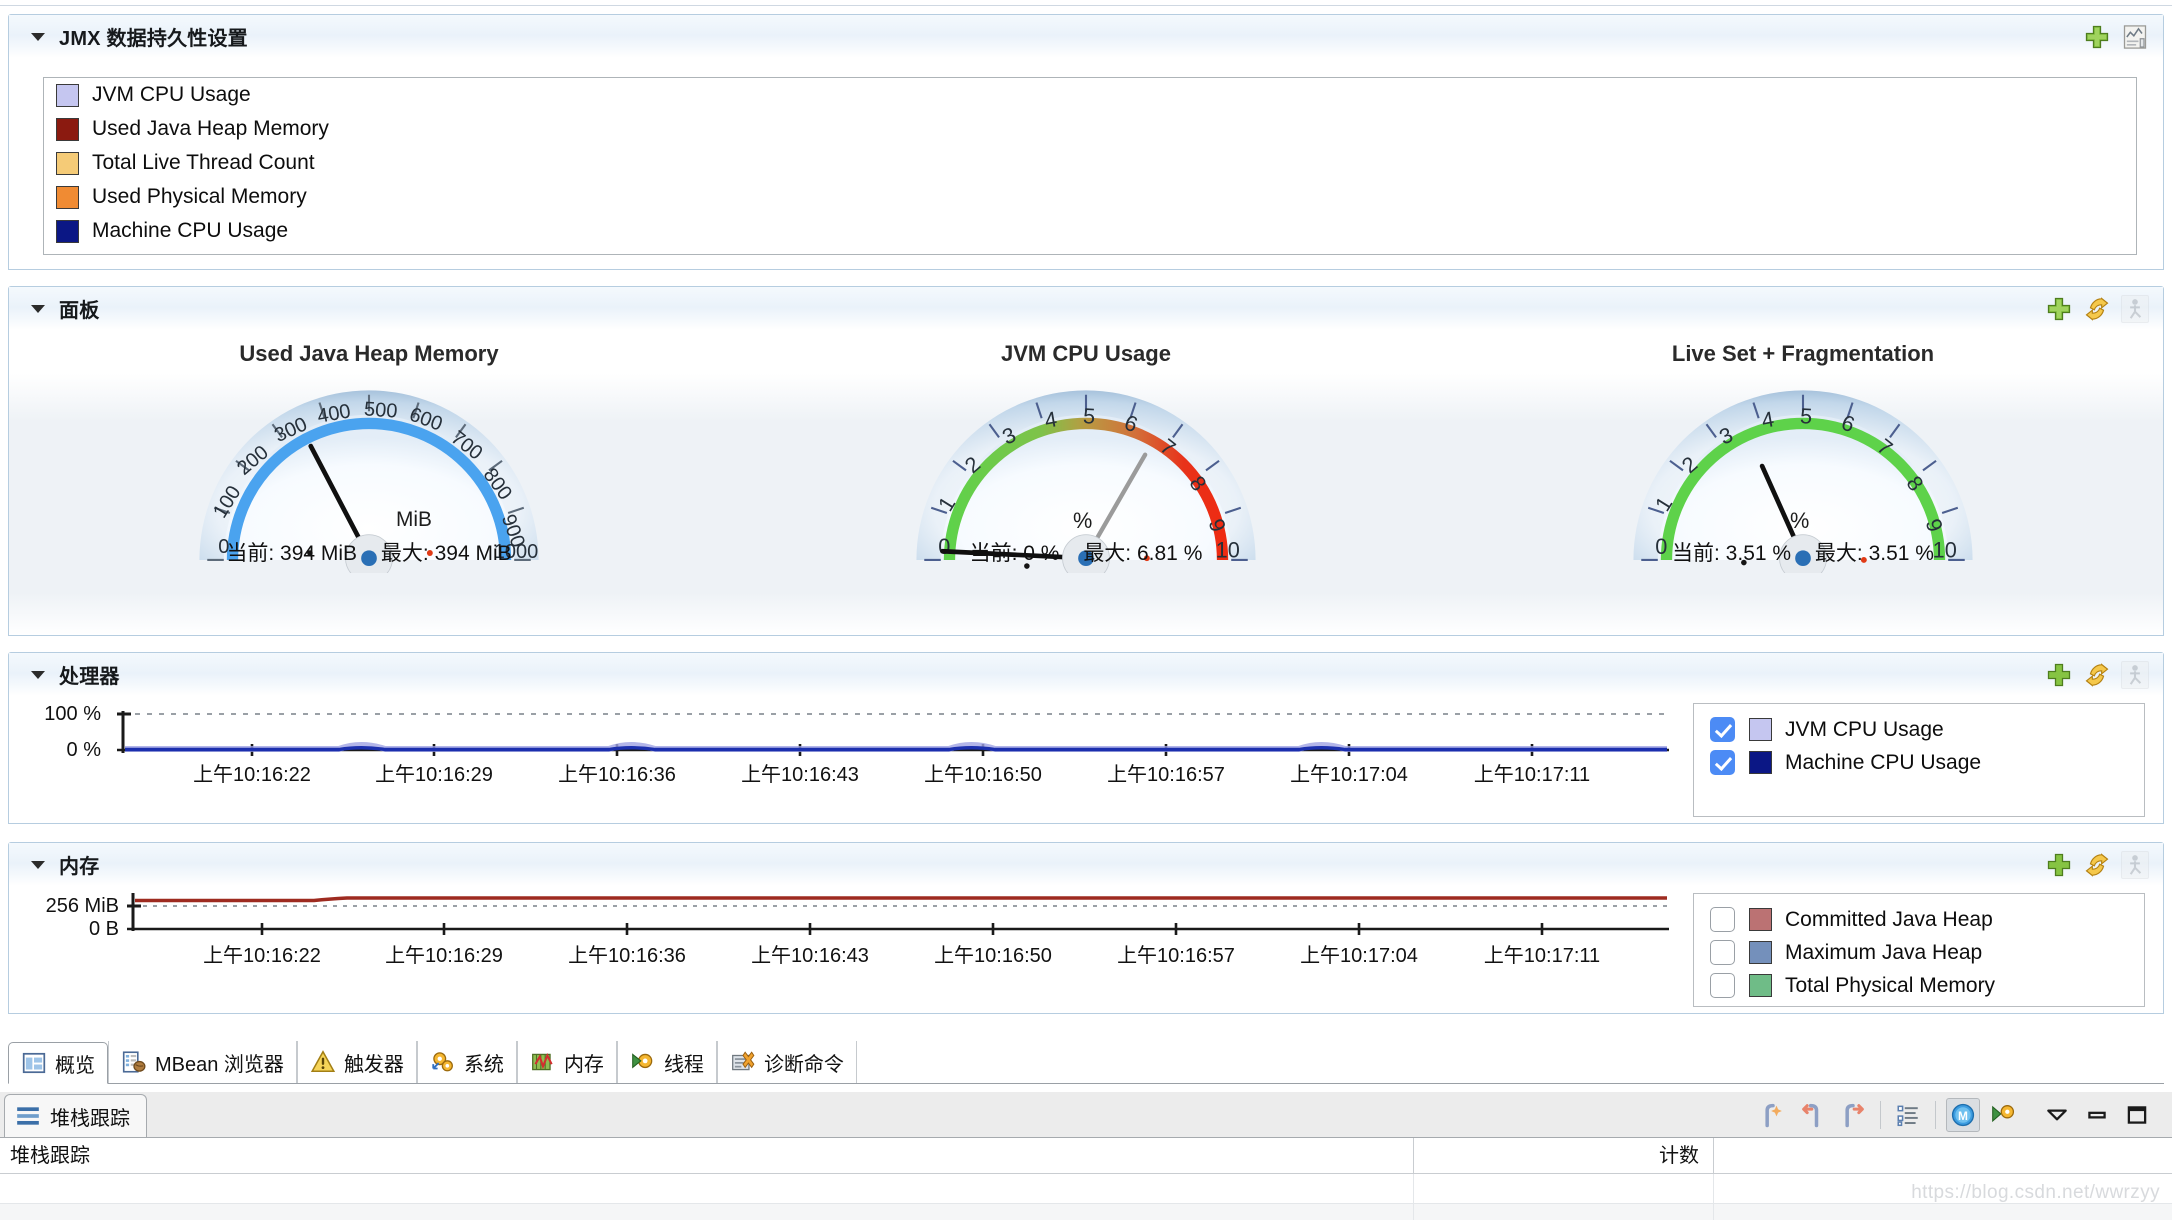 The height and width of the screenshot is (1220, 2172). I want to click on stack-trace-table: 堆栈跟踪 计数, so click(1086, 1178).